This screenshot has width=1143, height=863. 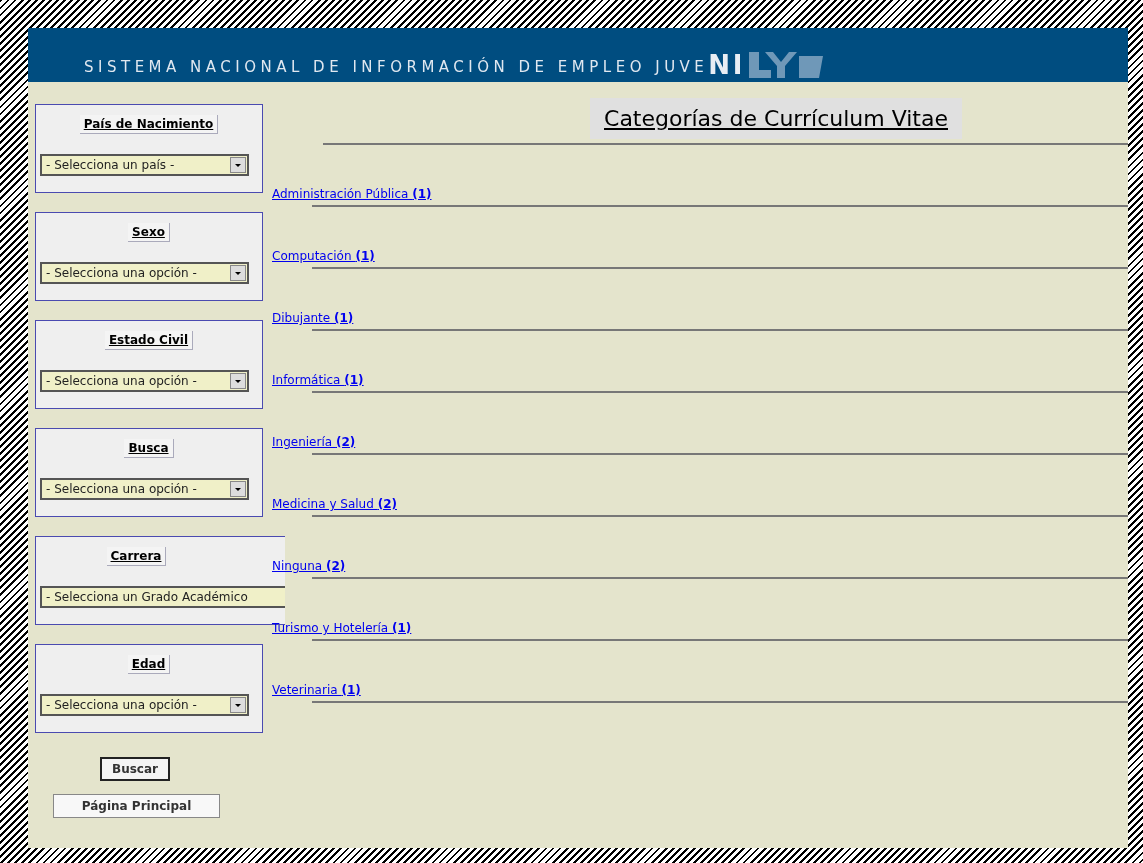 What do you see at coordinates (162, 597) in the screenshot?
I see `dropdown-field: - Selecciona un Grado Académico` at bounding box center [162, 597].